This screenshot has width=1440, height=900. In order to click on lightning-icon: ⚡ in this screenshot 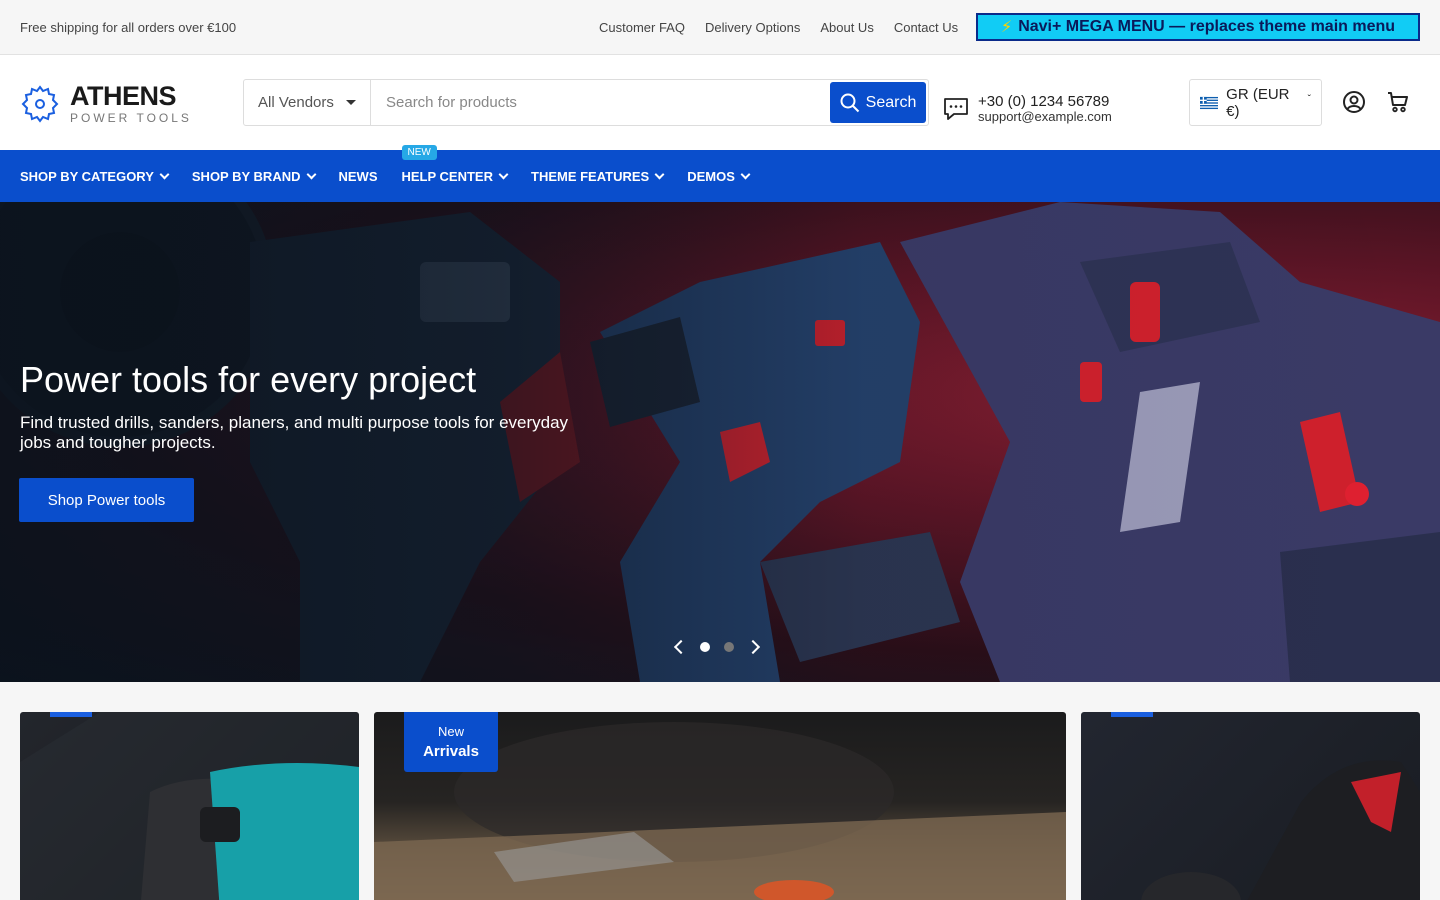, I will do `click(1006, 27)`.